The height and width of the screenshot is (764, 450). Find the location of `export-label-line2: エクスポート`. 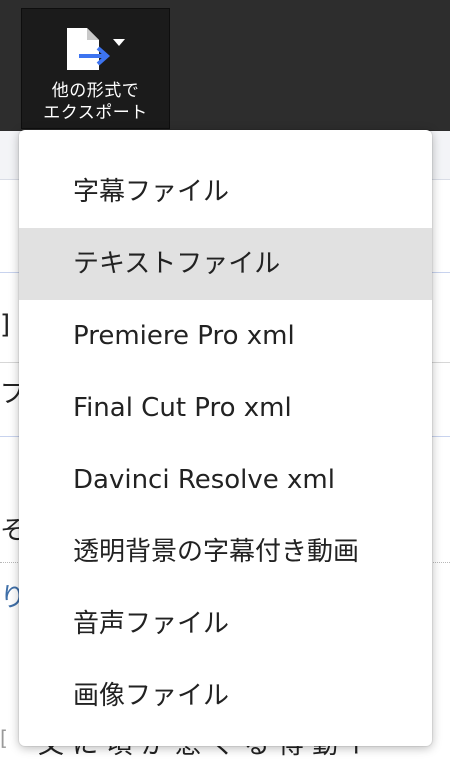

export-label-line2: エクスポート is located at coordinates (95, 113).